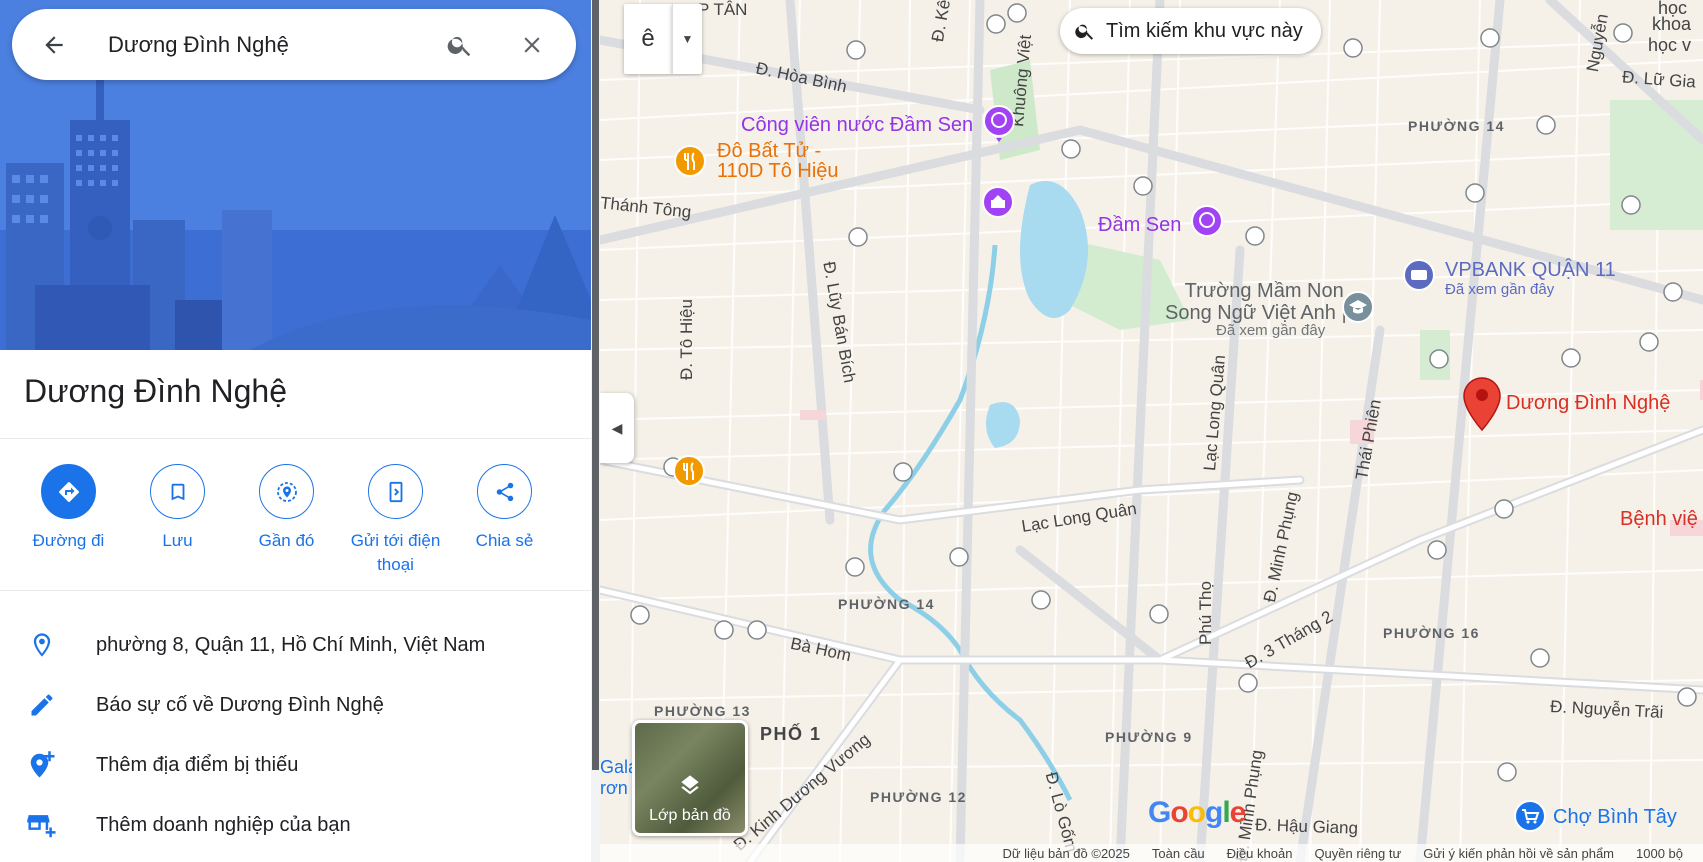 The image size is (1703, 862). What do you see at coordinates (595, 385) in the screenshot?
I see `scrollbar-thumb` at bounding box center [595, 385].